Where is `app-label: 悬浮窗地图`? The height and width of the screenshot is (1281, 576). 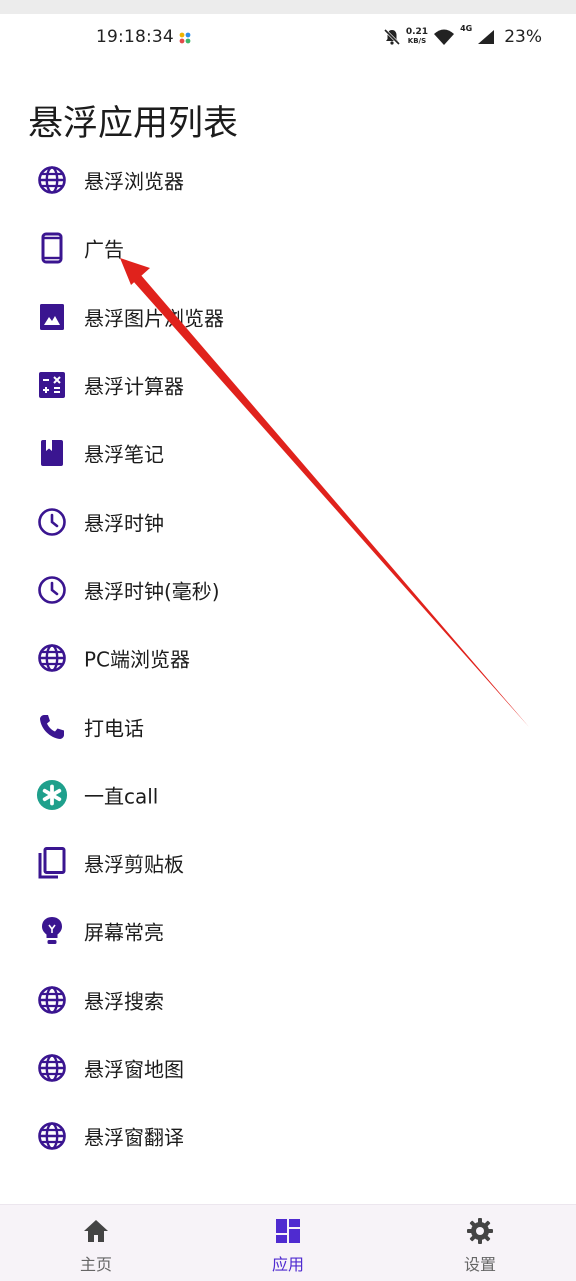 app-label: 悬浮窗地图 is located at coordinates (134, 1069).